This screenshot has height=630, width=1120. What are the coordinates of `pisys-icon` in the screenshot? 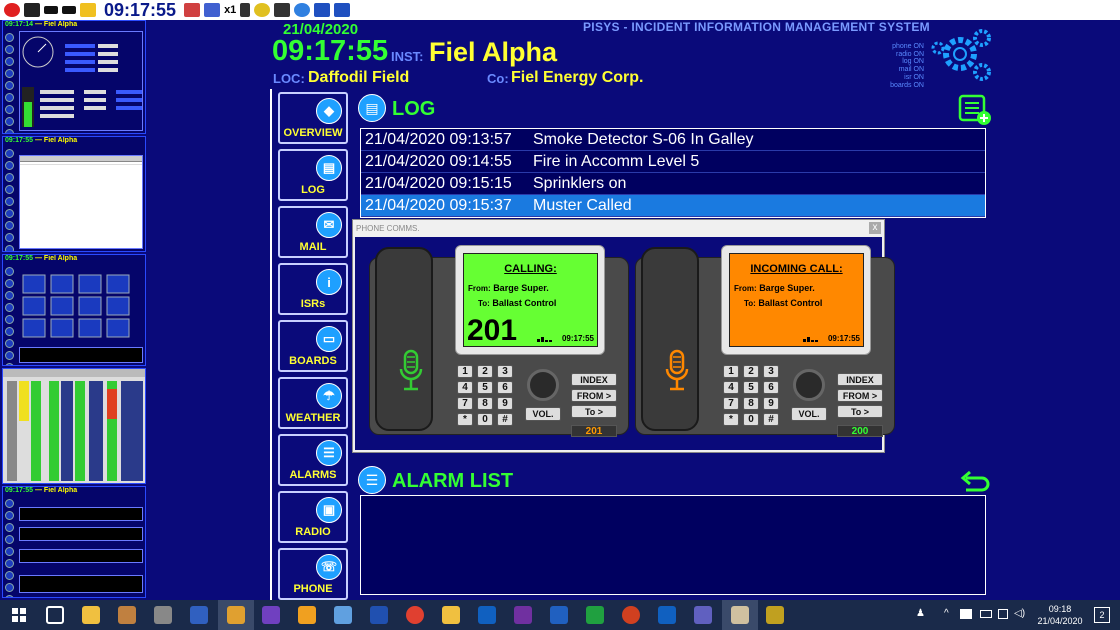 It's located at (740, 615).